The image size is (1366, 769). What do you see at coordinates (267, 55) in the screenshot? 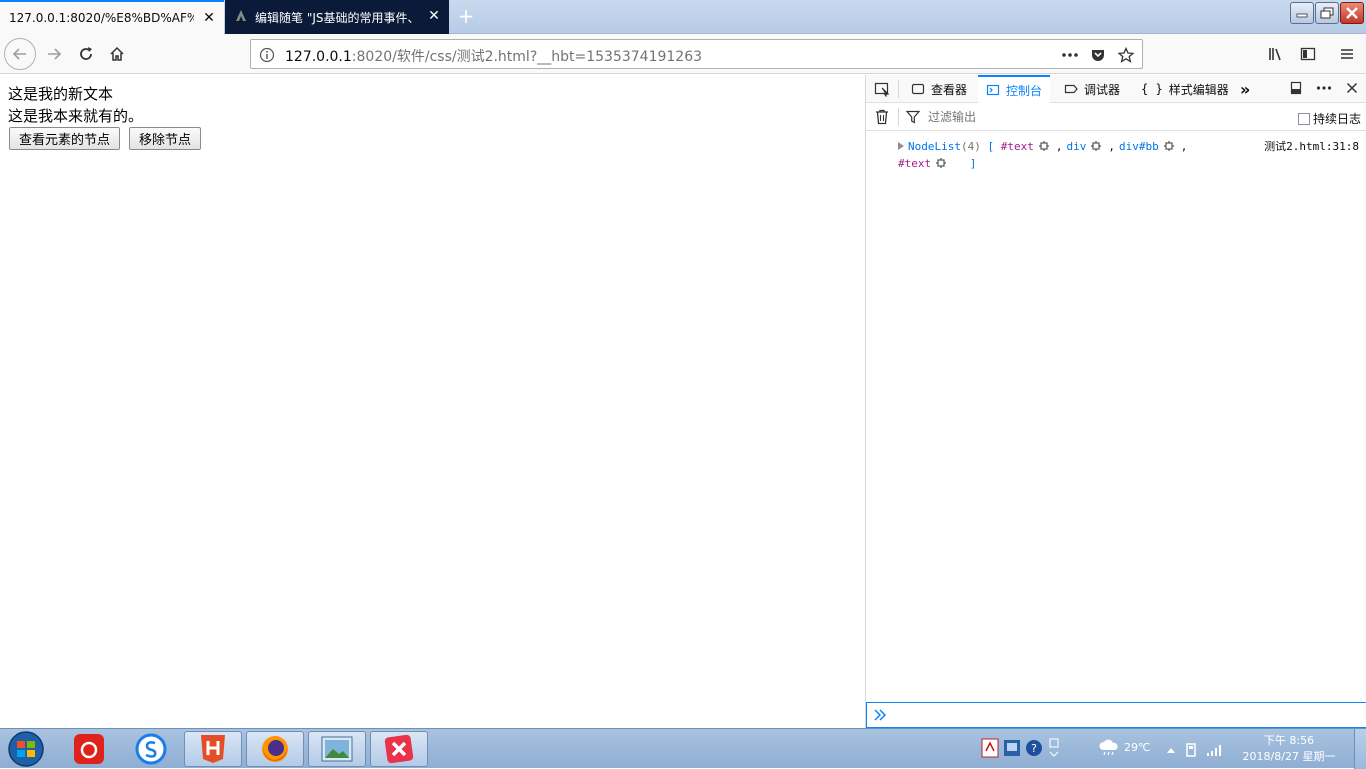
I see `site-info-icon` at bounding box center [267, 55].